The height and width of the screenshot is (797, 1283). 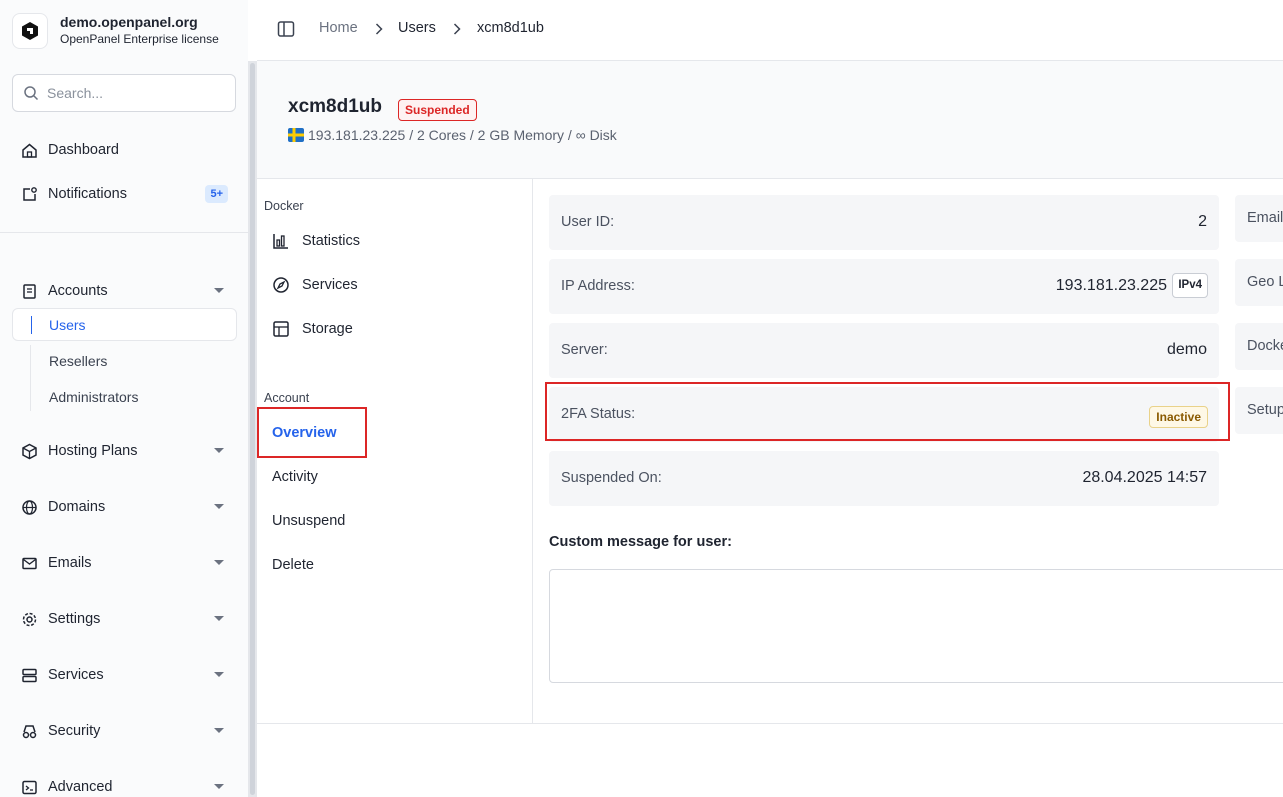 What do you see at coordinates (327, 329) in the screenshot?
I see `secnav-storage-label: Storage` at bounding box center [327, 329].